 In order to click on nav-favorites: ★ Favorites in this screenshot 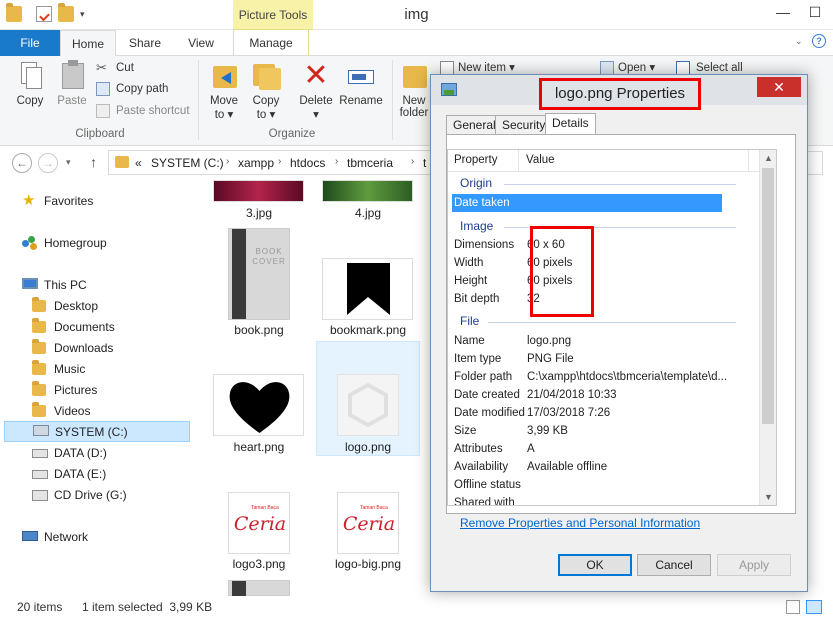, I will do `click(57, 201)`.